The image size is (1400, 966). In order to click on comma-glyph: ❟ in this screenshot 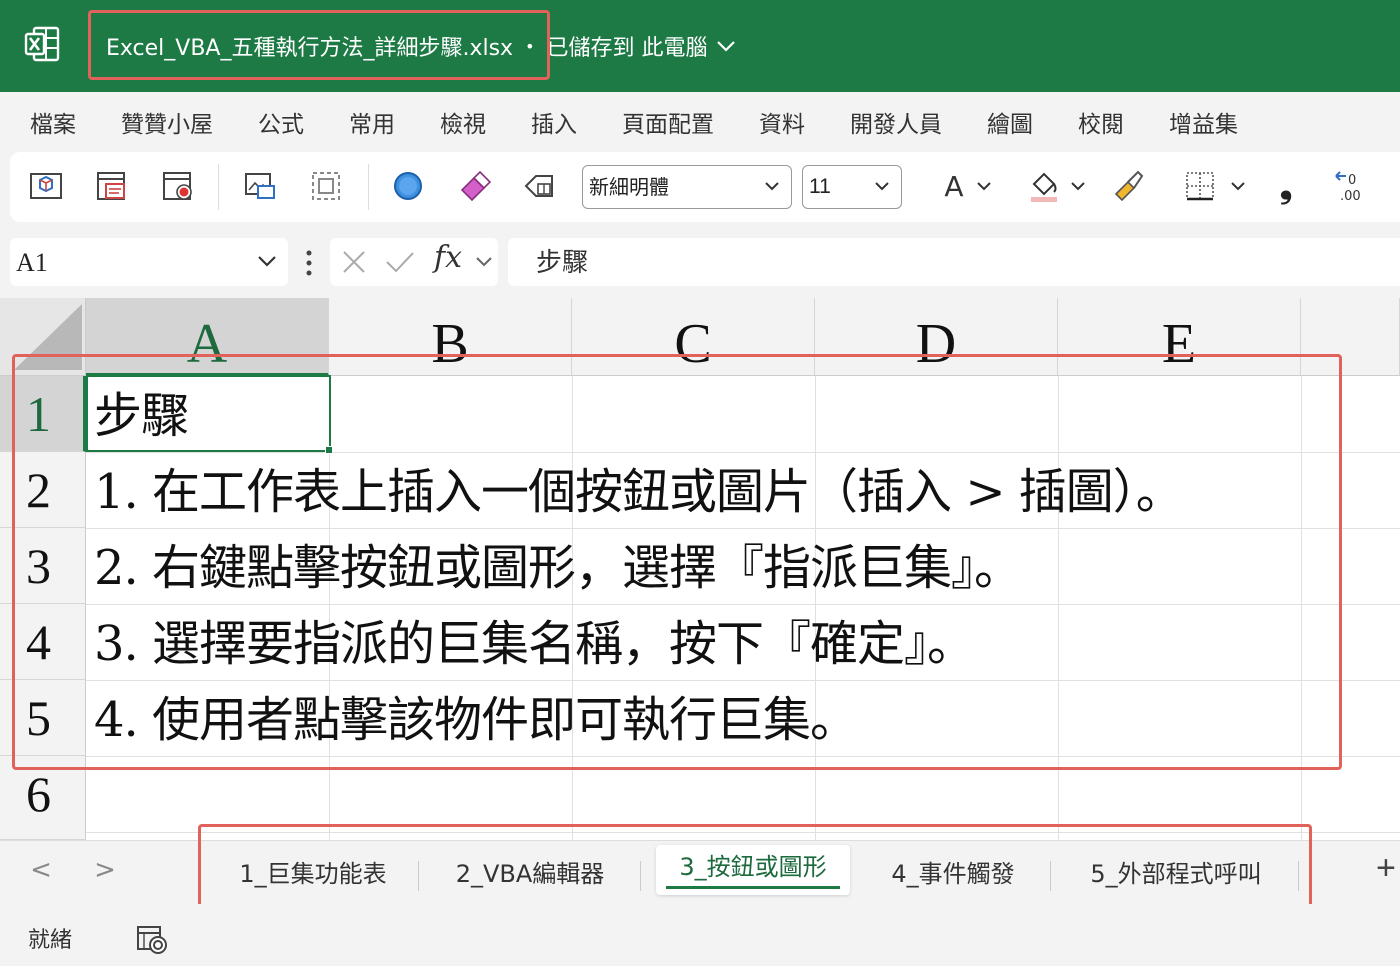, I will do `click(1286, 185)`.